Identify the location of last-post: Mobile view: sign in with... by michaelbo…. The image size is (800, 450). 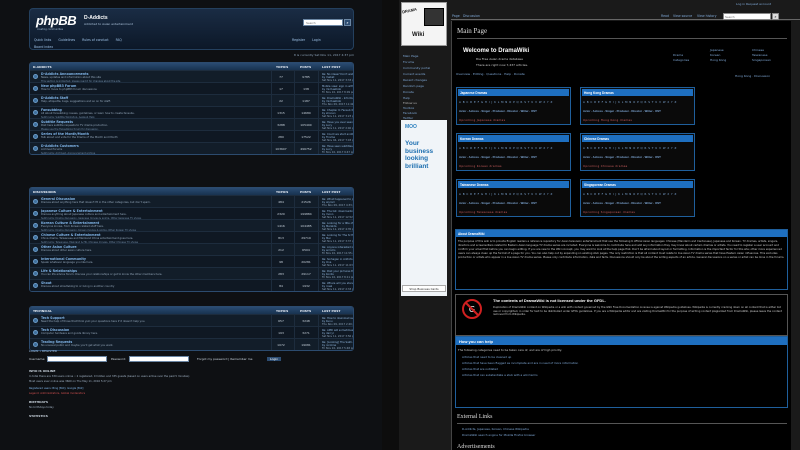
(337, 90).